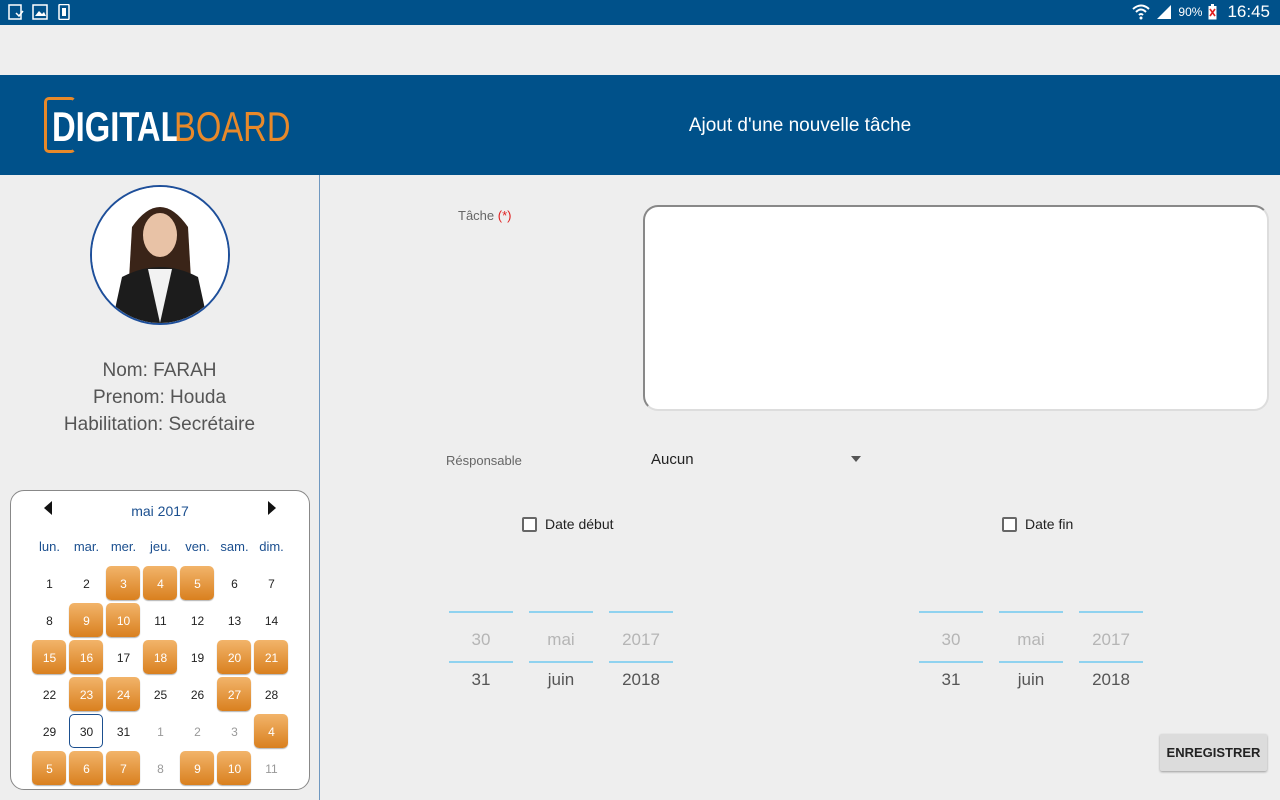 Image resolution: width=1280 pixels, height=800 pixels. I want to click on tache-label-text: Tâche, so click(476, 215).